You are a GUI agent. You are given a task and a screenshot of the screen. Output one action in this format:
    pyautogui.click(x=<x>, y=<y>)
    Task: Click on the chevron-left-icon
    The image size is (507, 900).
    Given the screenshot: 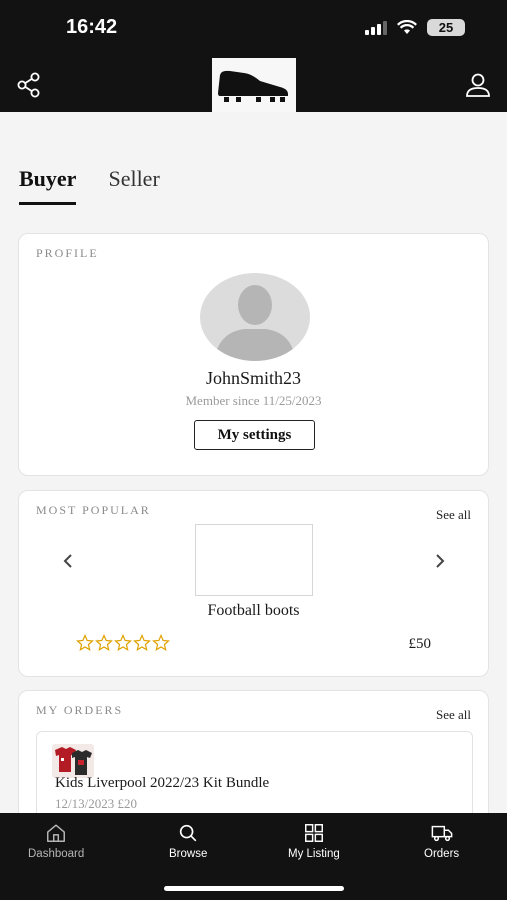 What is the action you would take?
    pyautogui.click(x=67, y=561)
    